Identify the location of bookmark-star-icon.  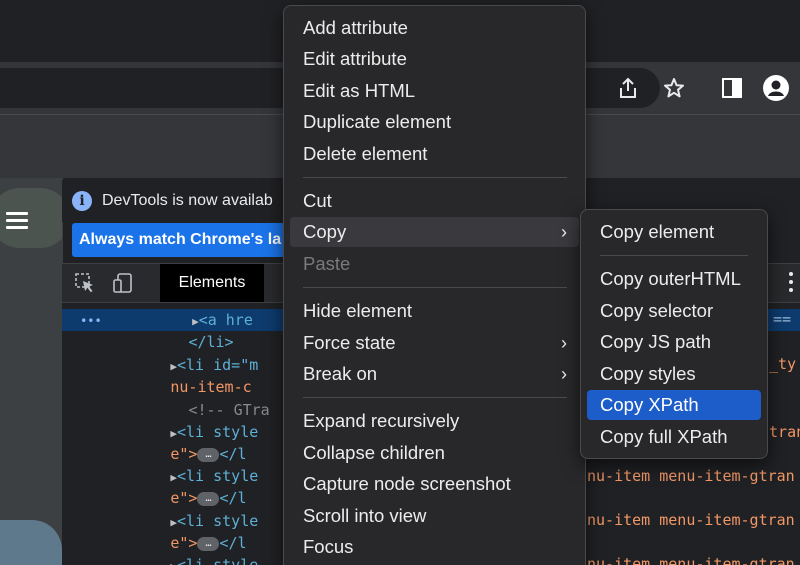
(674, 88).